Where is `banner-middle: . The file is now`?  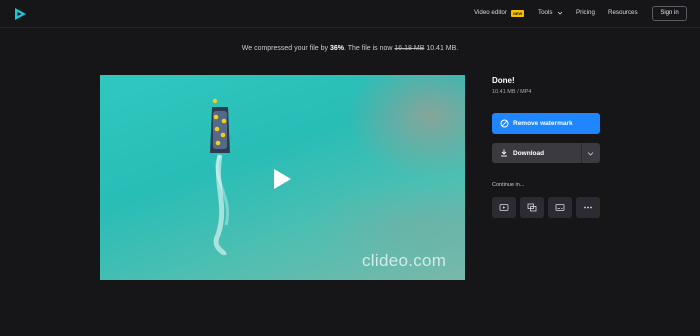
banner-middle: . The file is now is located at coordinates (369, 48).